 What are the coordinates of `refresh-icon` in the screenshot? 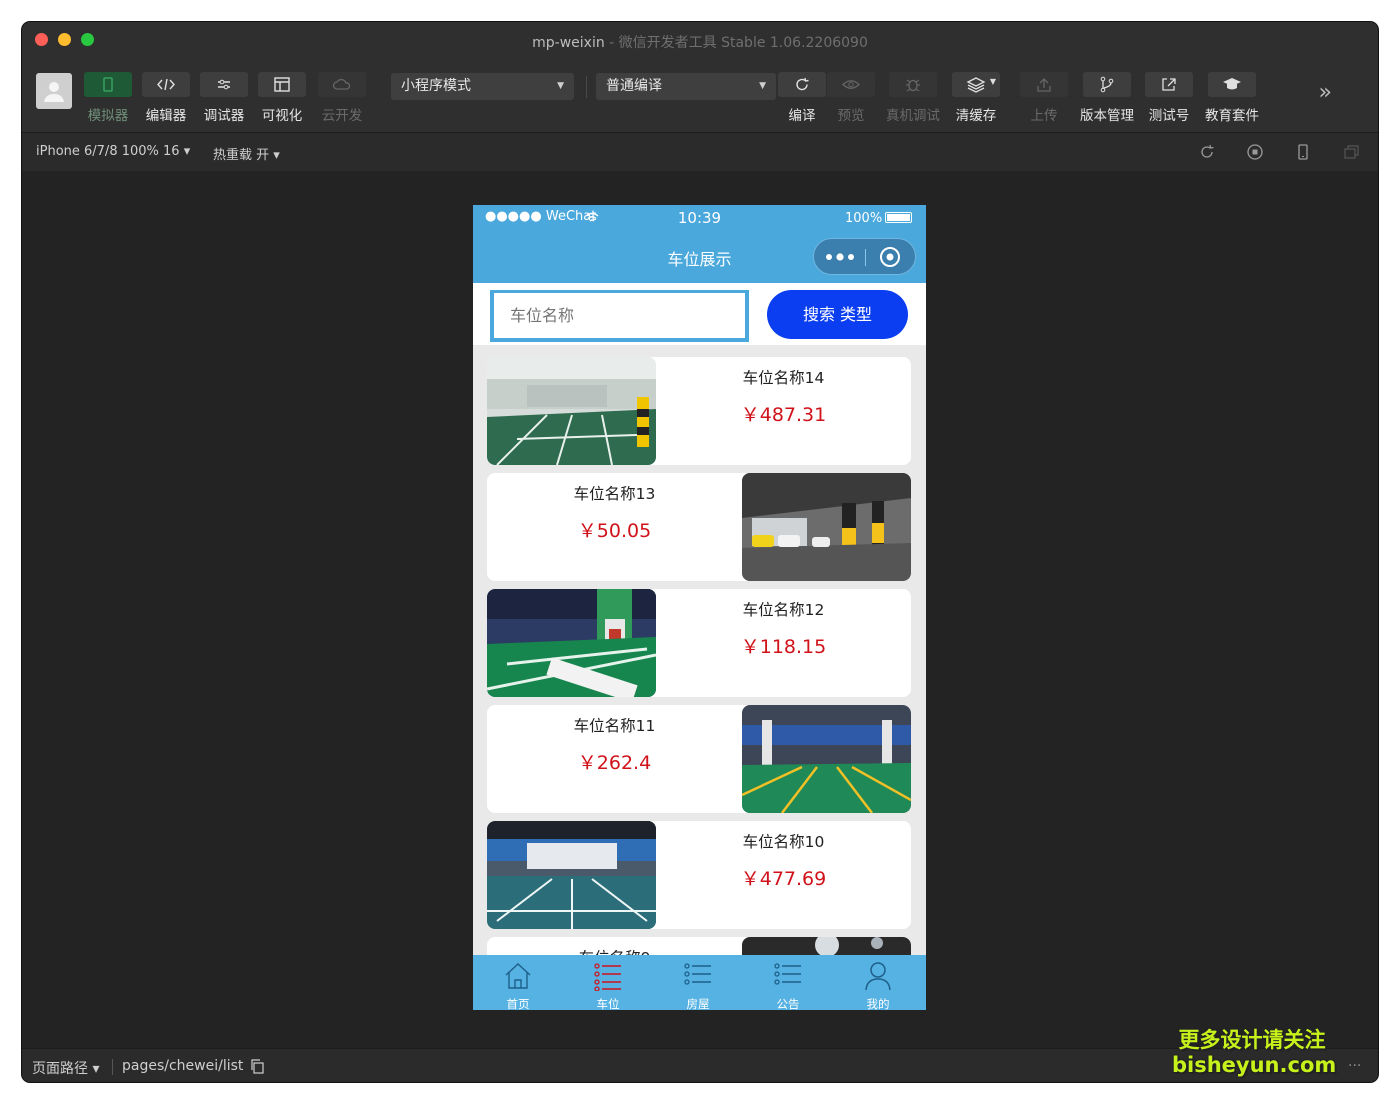 It's located at (802, 84).